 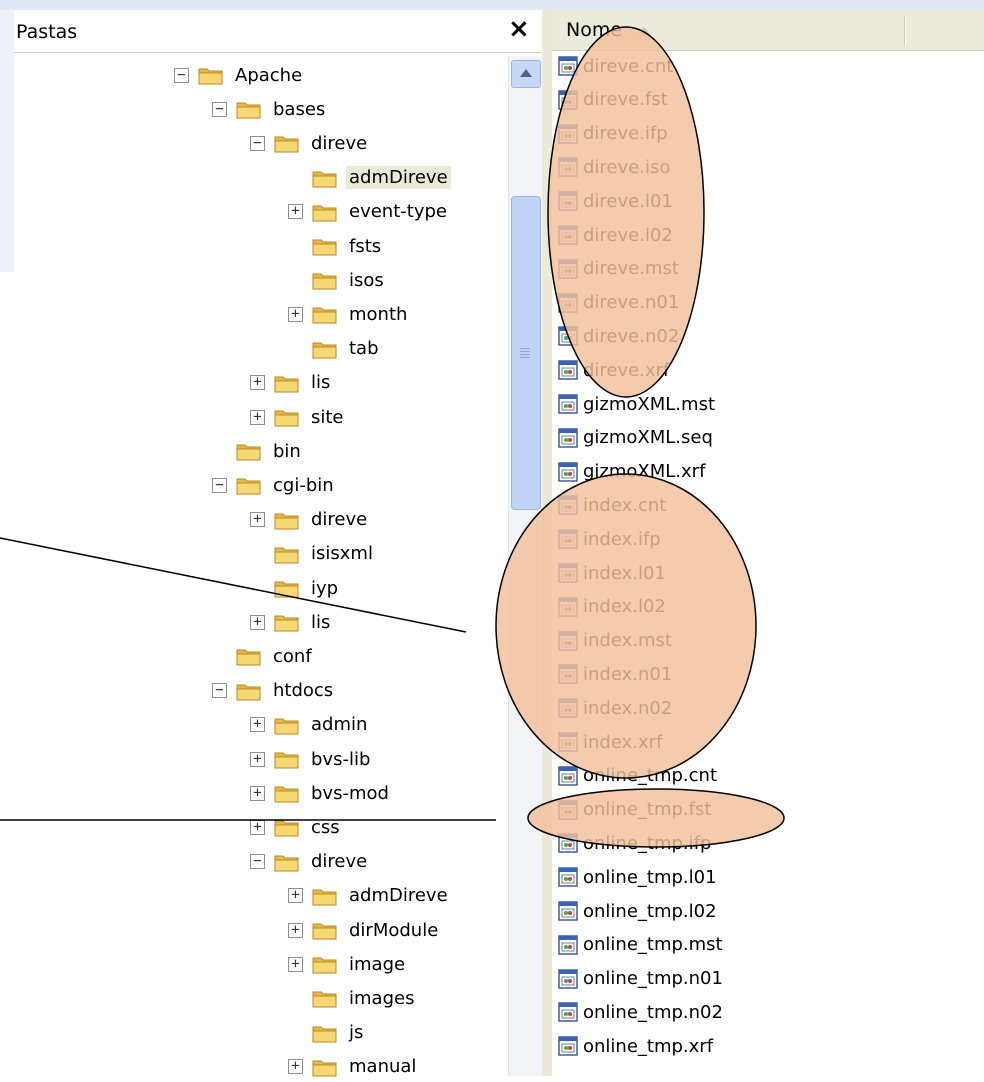 What do you see at coordinates (547, 543) in the screenshot?
I see `pane-splitter` at bounding box center [547, 543].